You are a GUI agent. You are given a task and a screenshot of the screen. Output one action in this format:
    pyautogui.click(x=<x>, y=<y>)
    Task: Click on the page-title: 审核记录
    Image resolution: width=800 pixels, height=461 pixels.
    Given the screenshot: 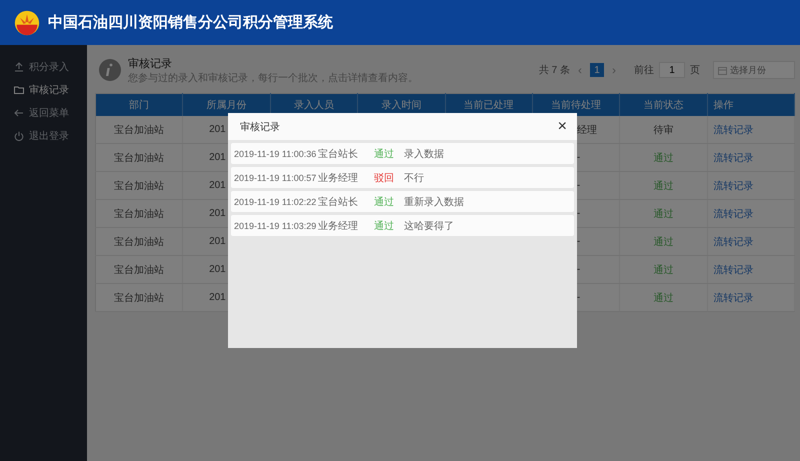 What is the action you would take?
    pyautogui.click(x=150, y=63)
    